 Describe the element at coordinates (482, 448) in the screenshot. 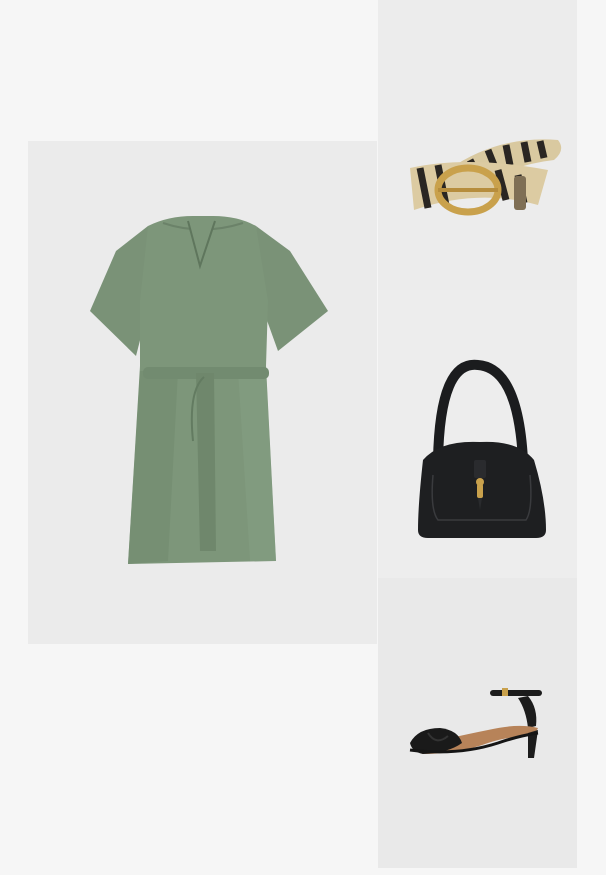

I see `black-hobo-bag-icon` at that location.